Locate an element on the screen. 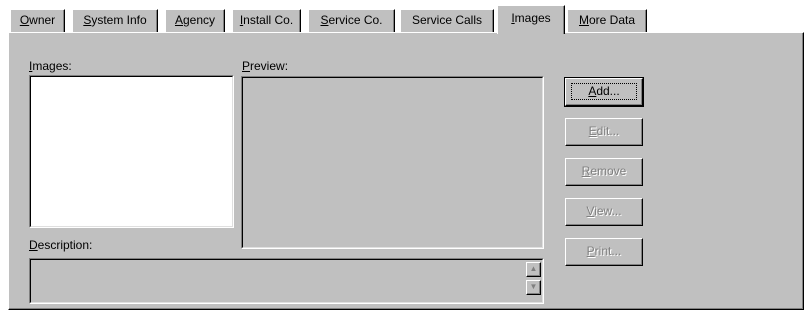  tab-service-co: Service Co. is located at coordinates (351, 20).